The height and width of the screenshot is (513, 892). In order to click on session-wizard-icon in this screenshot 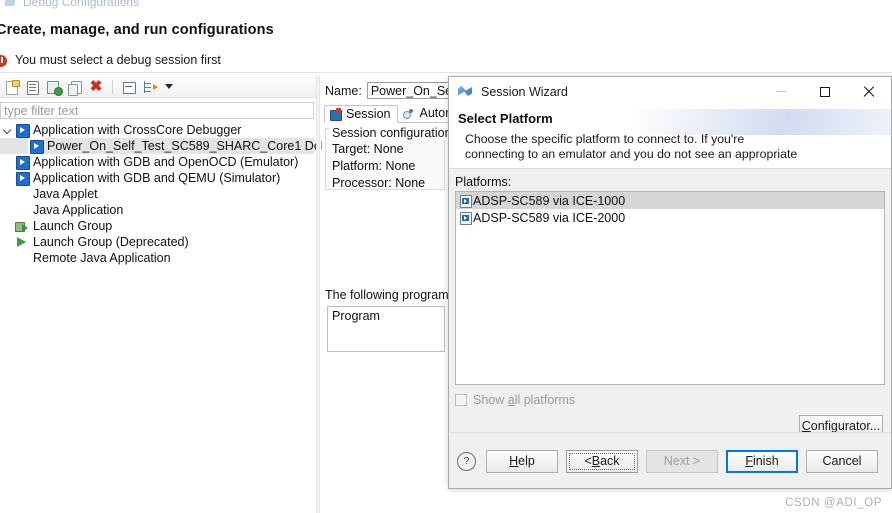, I will do `click(465, 91)`.